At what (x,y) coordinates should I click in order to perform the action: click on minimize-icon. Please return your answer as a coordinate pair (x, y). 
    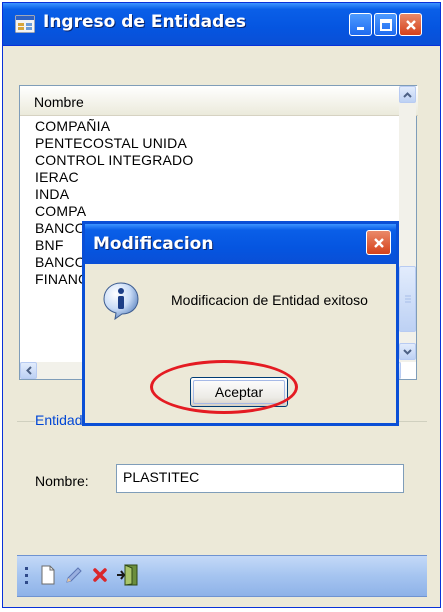
    Looking at the image, I should click on (360, 28).